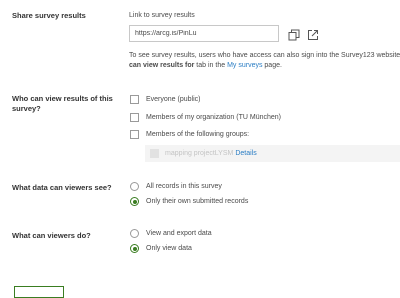 This screenshot has height=298, width=400. I want to click on group-checkbox, so click(154, 153).